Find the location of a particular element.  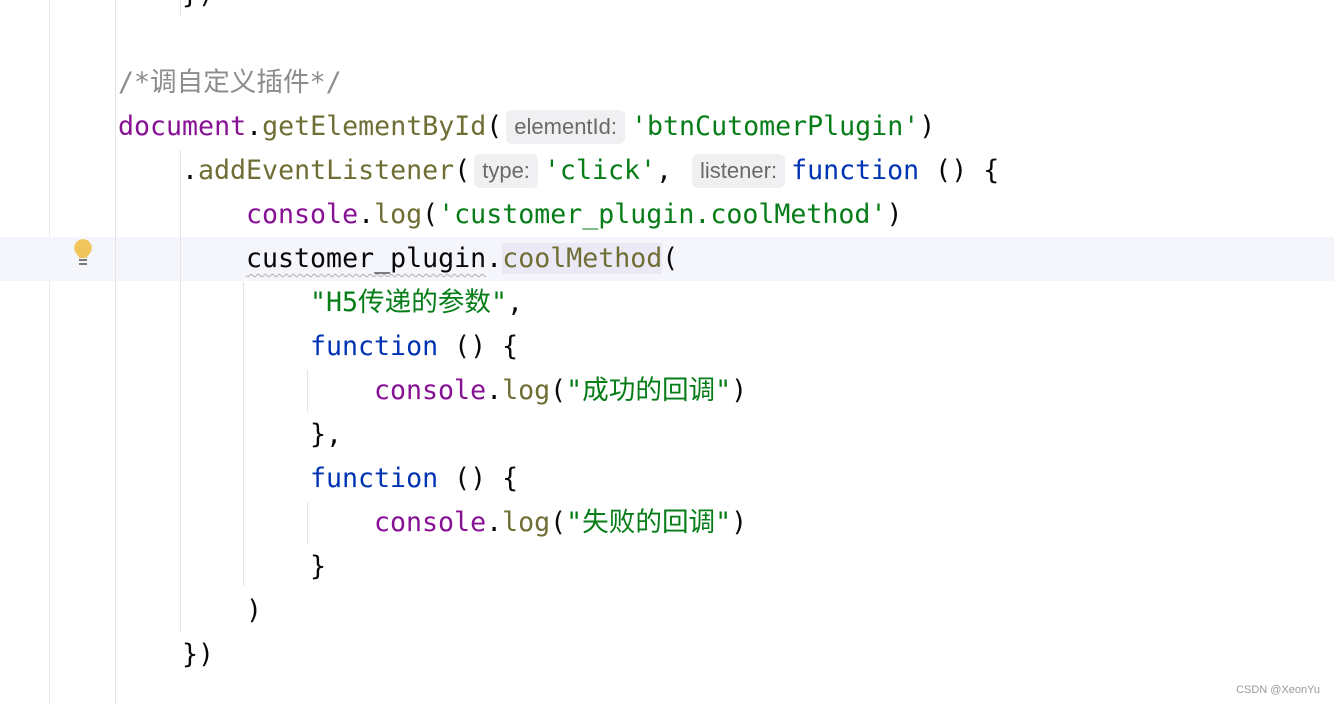

code-line: } is located at coordinates (318, 567).